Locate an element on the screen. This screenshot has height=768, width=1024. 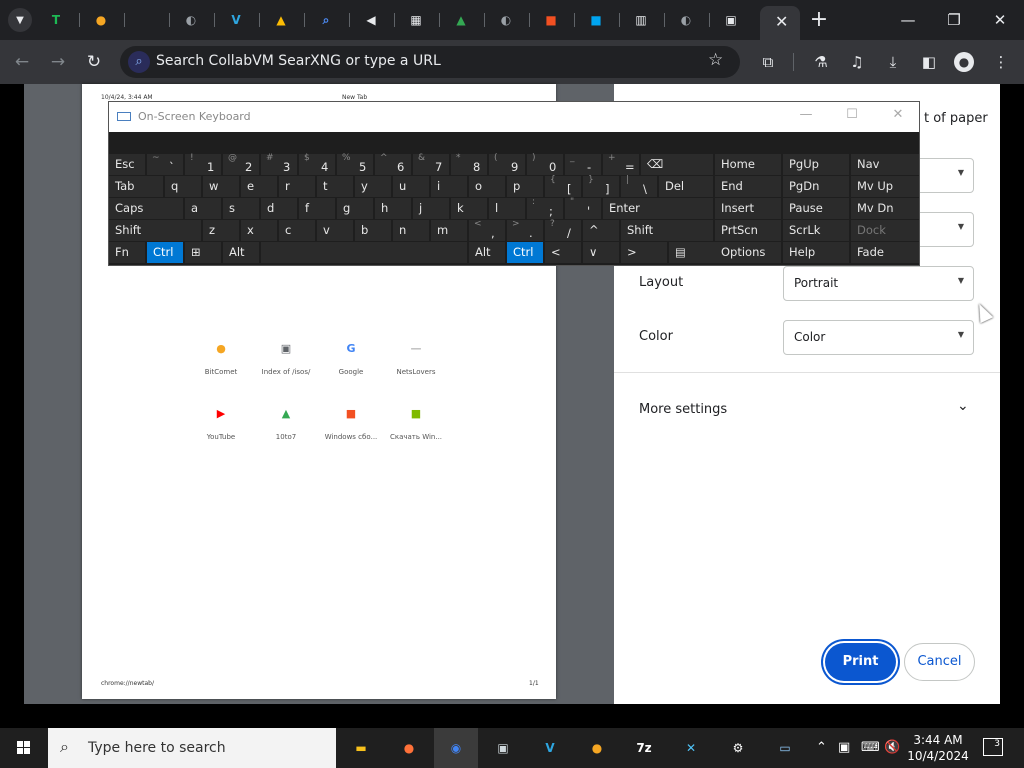
osk-key: ! 1 is located at coordinates (203, 164).